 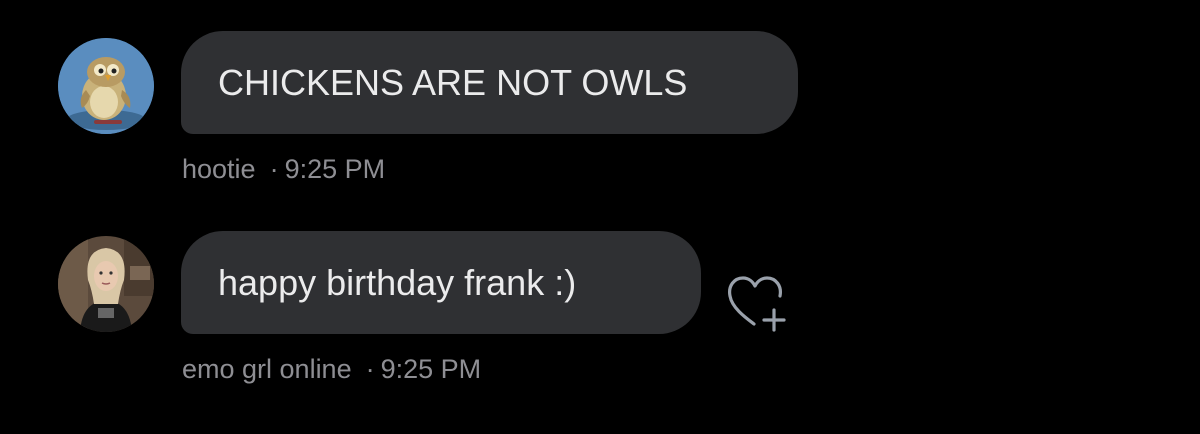 I want to click on sender-name: emo grl online, so click(x=267, y=369).